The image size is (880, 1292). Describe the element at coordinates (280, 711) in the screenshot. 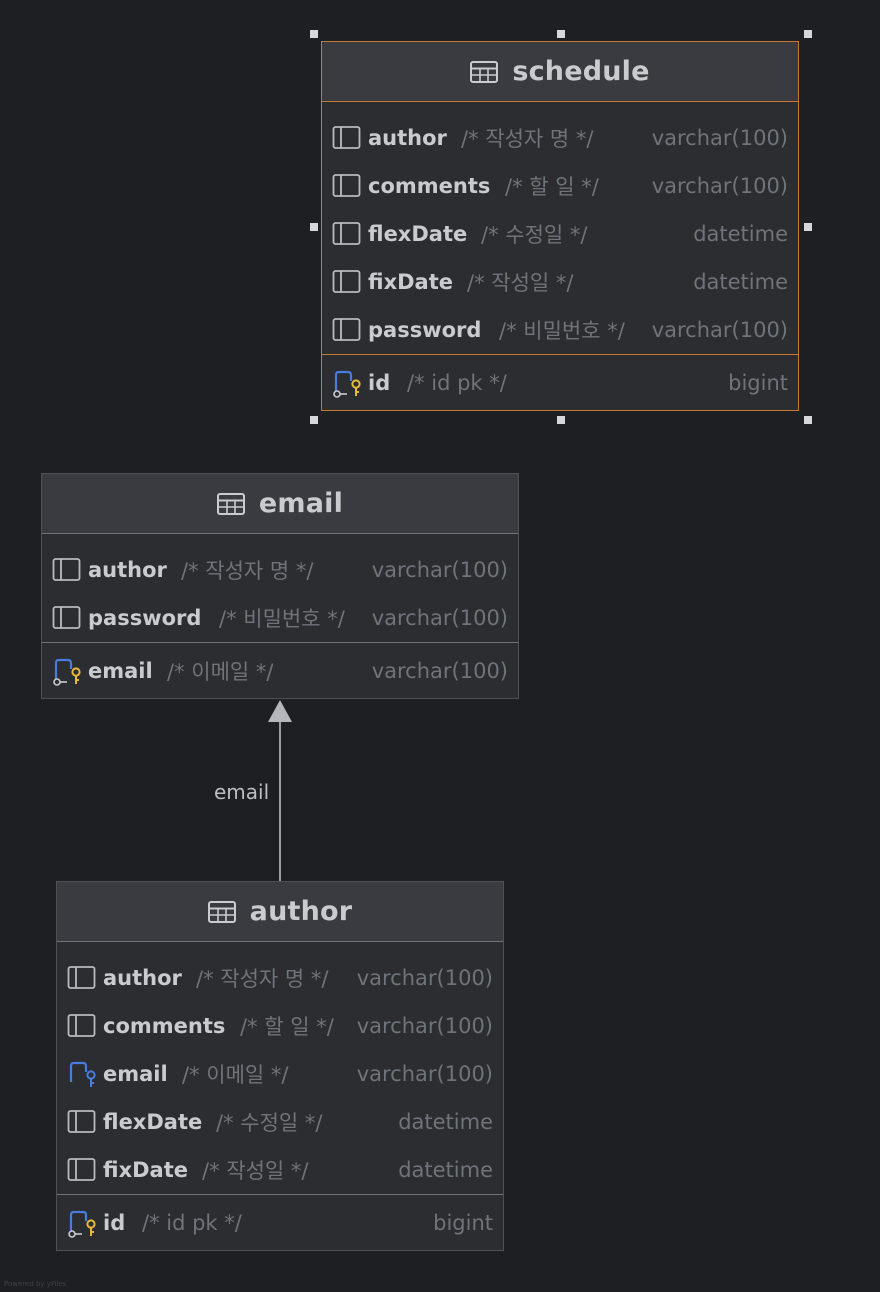

I see `relation-arrowhead` at that location.